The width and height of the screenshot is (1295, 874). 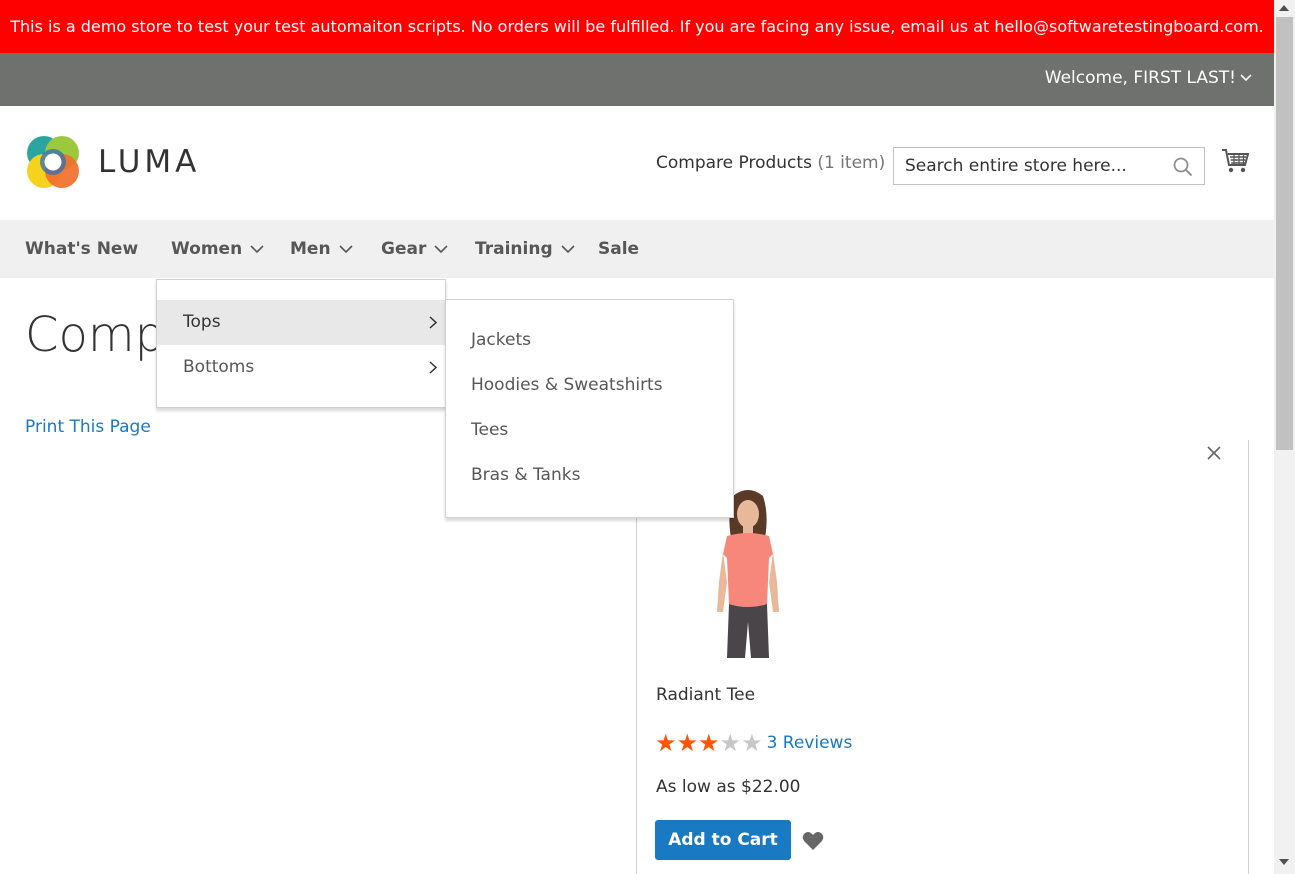 What do you see at coordinates (1235, 161) in the screenshot?
I see `cart-icon` at bounding box center [1235, 161].